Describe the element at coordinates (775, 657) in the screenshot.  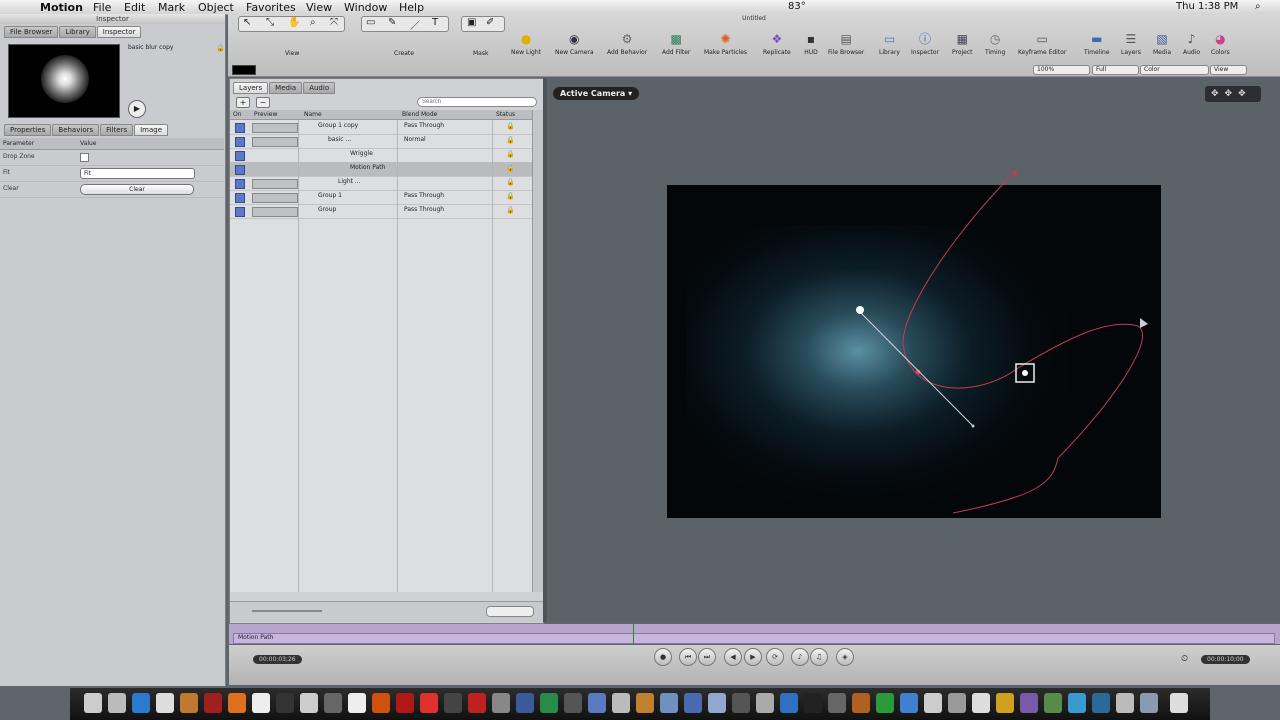
I see `loop-button: ⟳` at that location.